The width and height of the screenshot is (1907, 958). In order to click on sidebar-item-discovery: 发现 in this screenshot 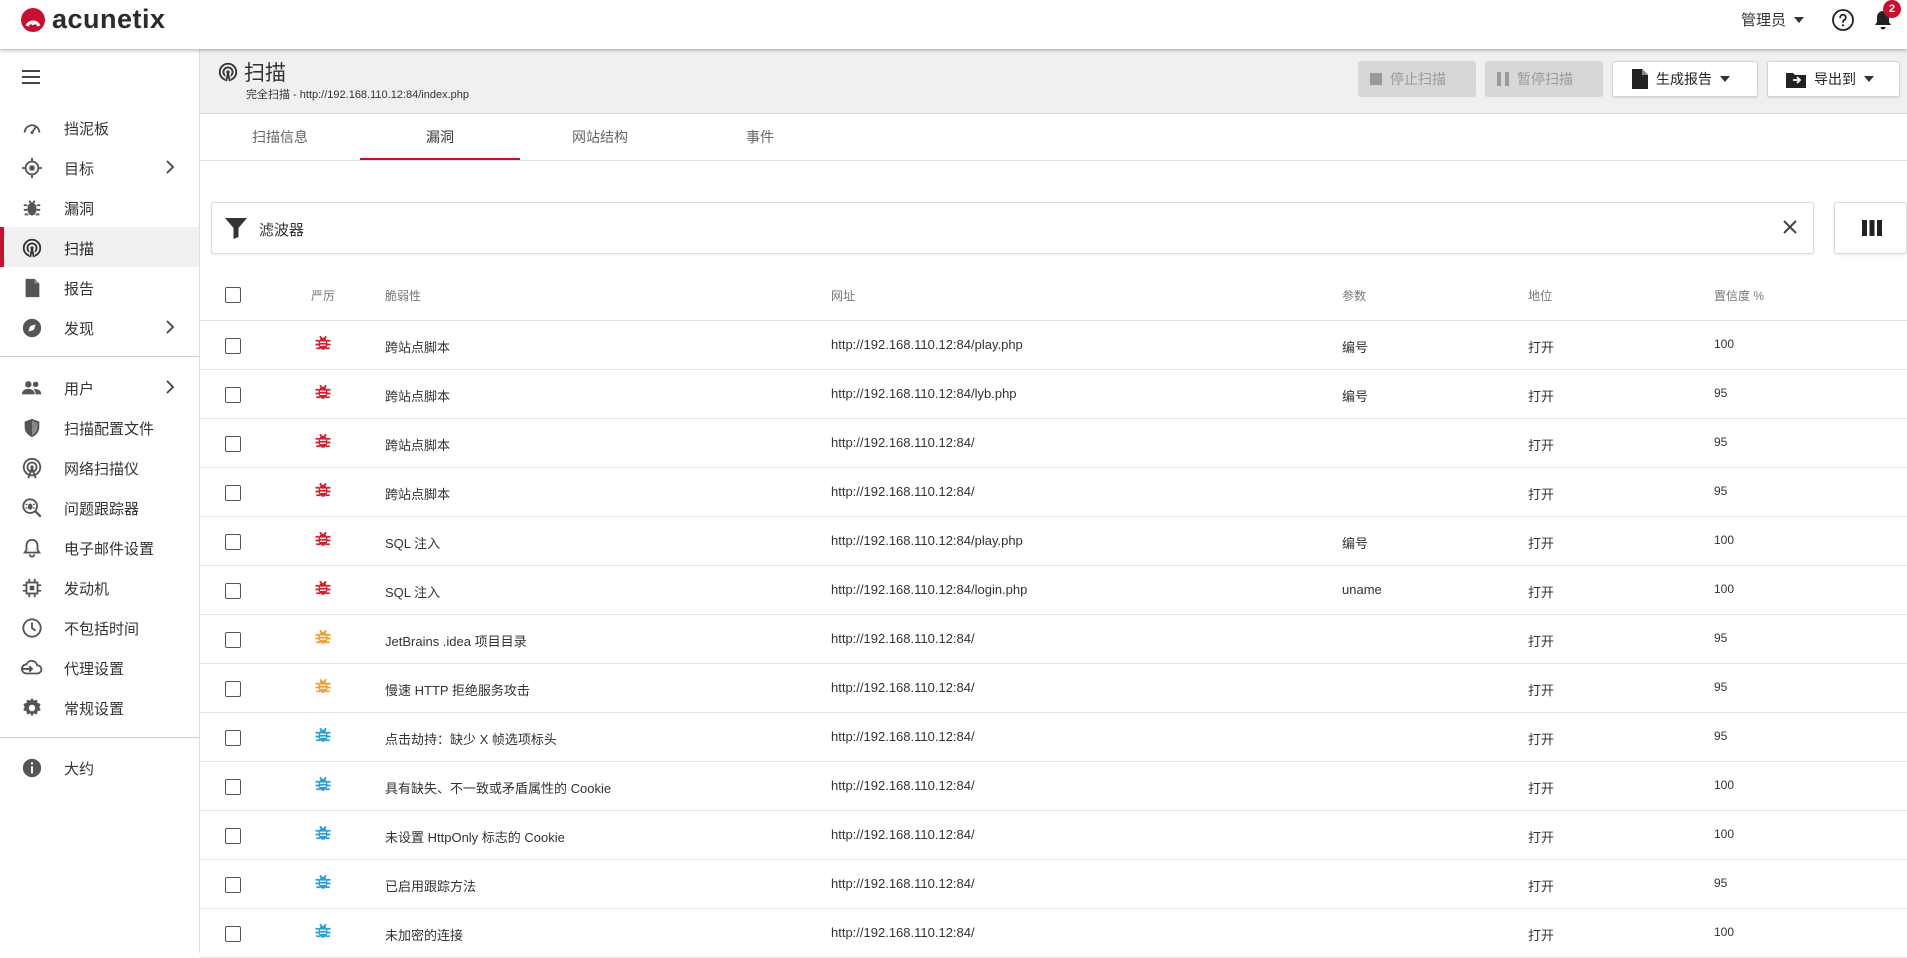, I will do `click(99, 327)`.